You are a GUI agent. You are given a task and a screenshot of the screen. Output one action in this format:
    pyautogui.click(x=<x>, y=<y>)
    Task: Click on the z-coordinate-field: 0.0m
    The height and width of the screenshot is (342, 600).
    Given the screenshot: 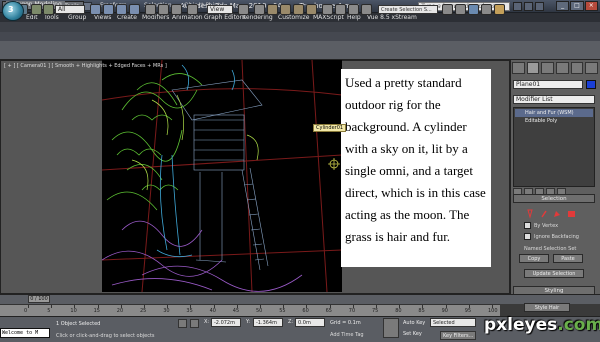 What is the action you would take?
    pyautogui.click(x=310, y=322)
    